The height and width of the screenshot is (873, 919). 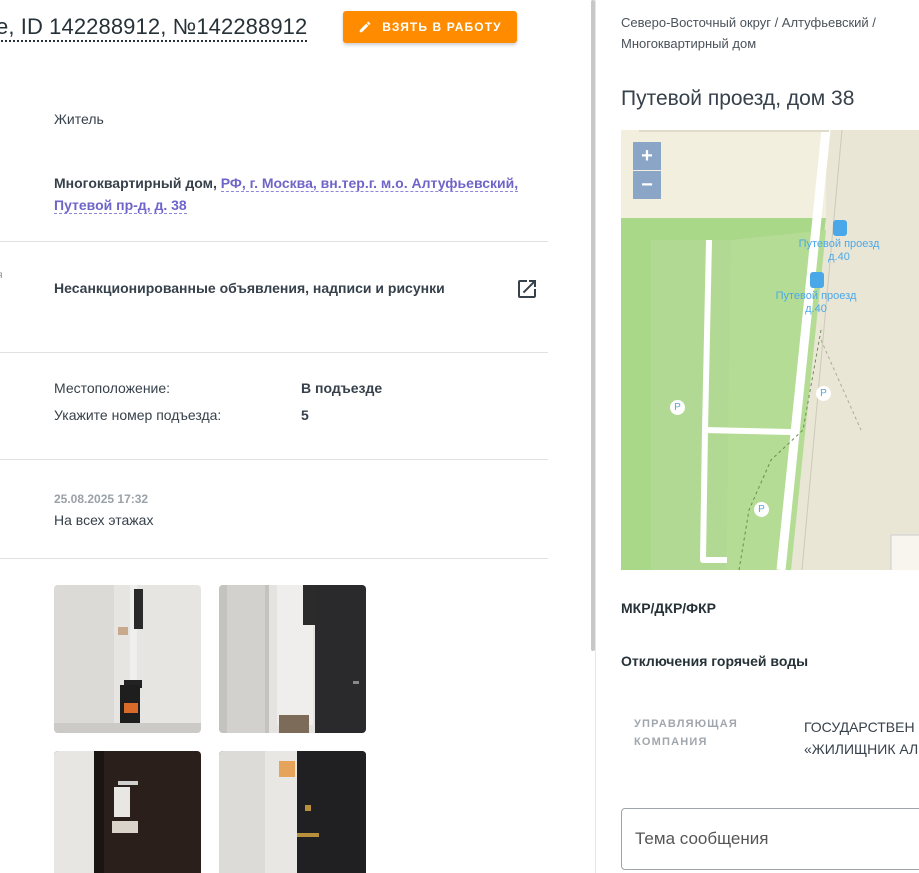 What do you see at coordinates (138, 415) in the screenshot?
I see `entrance-label: Укажите номер подъезда:` at bounding box center [138, 415].